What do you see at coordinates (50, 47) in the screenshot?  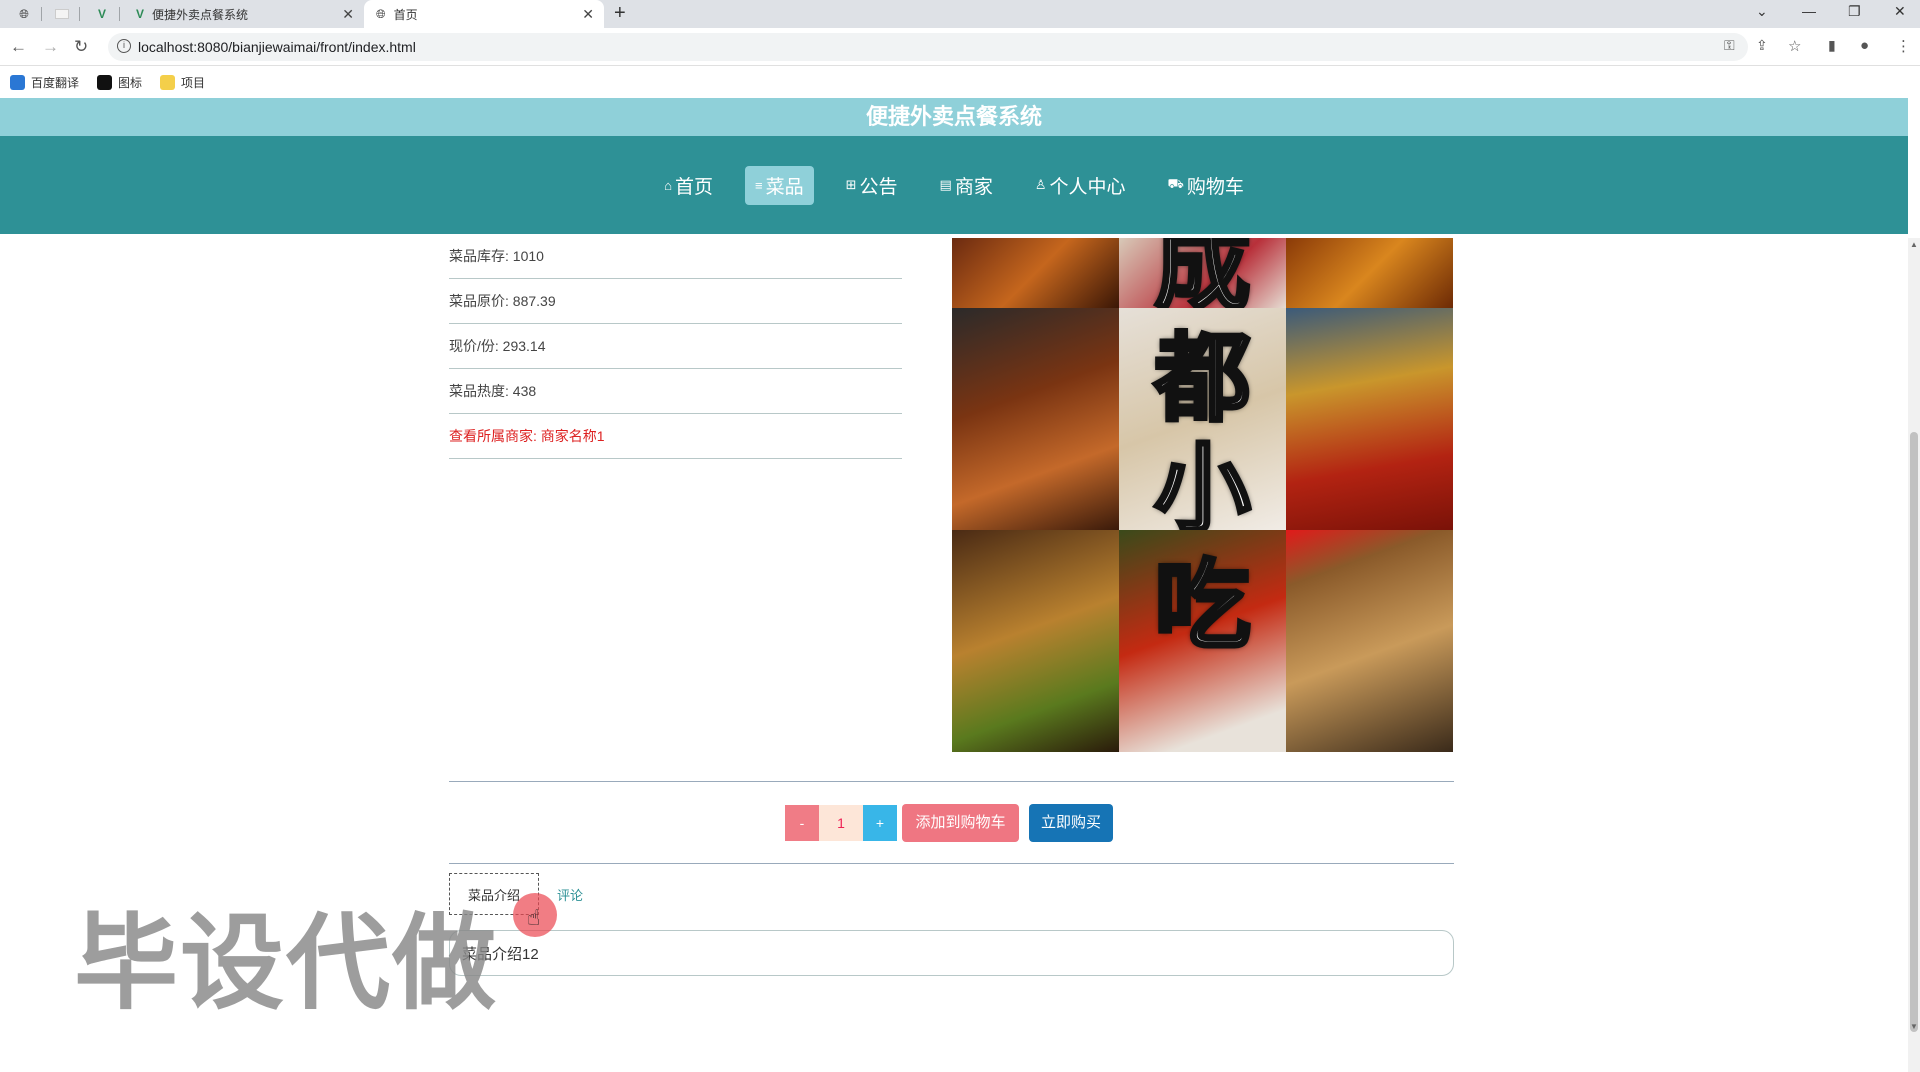 I see `forward-icon: →` at bounding box center [50, 47].